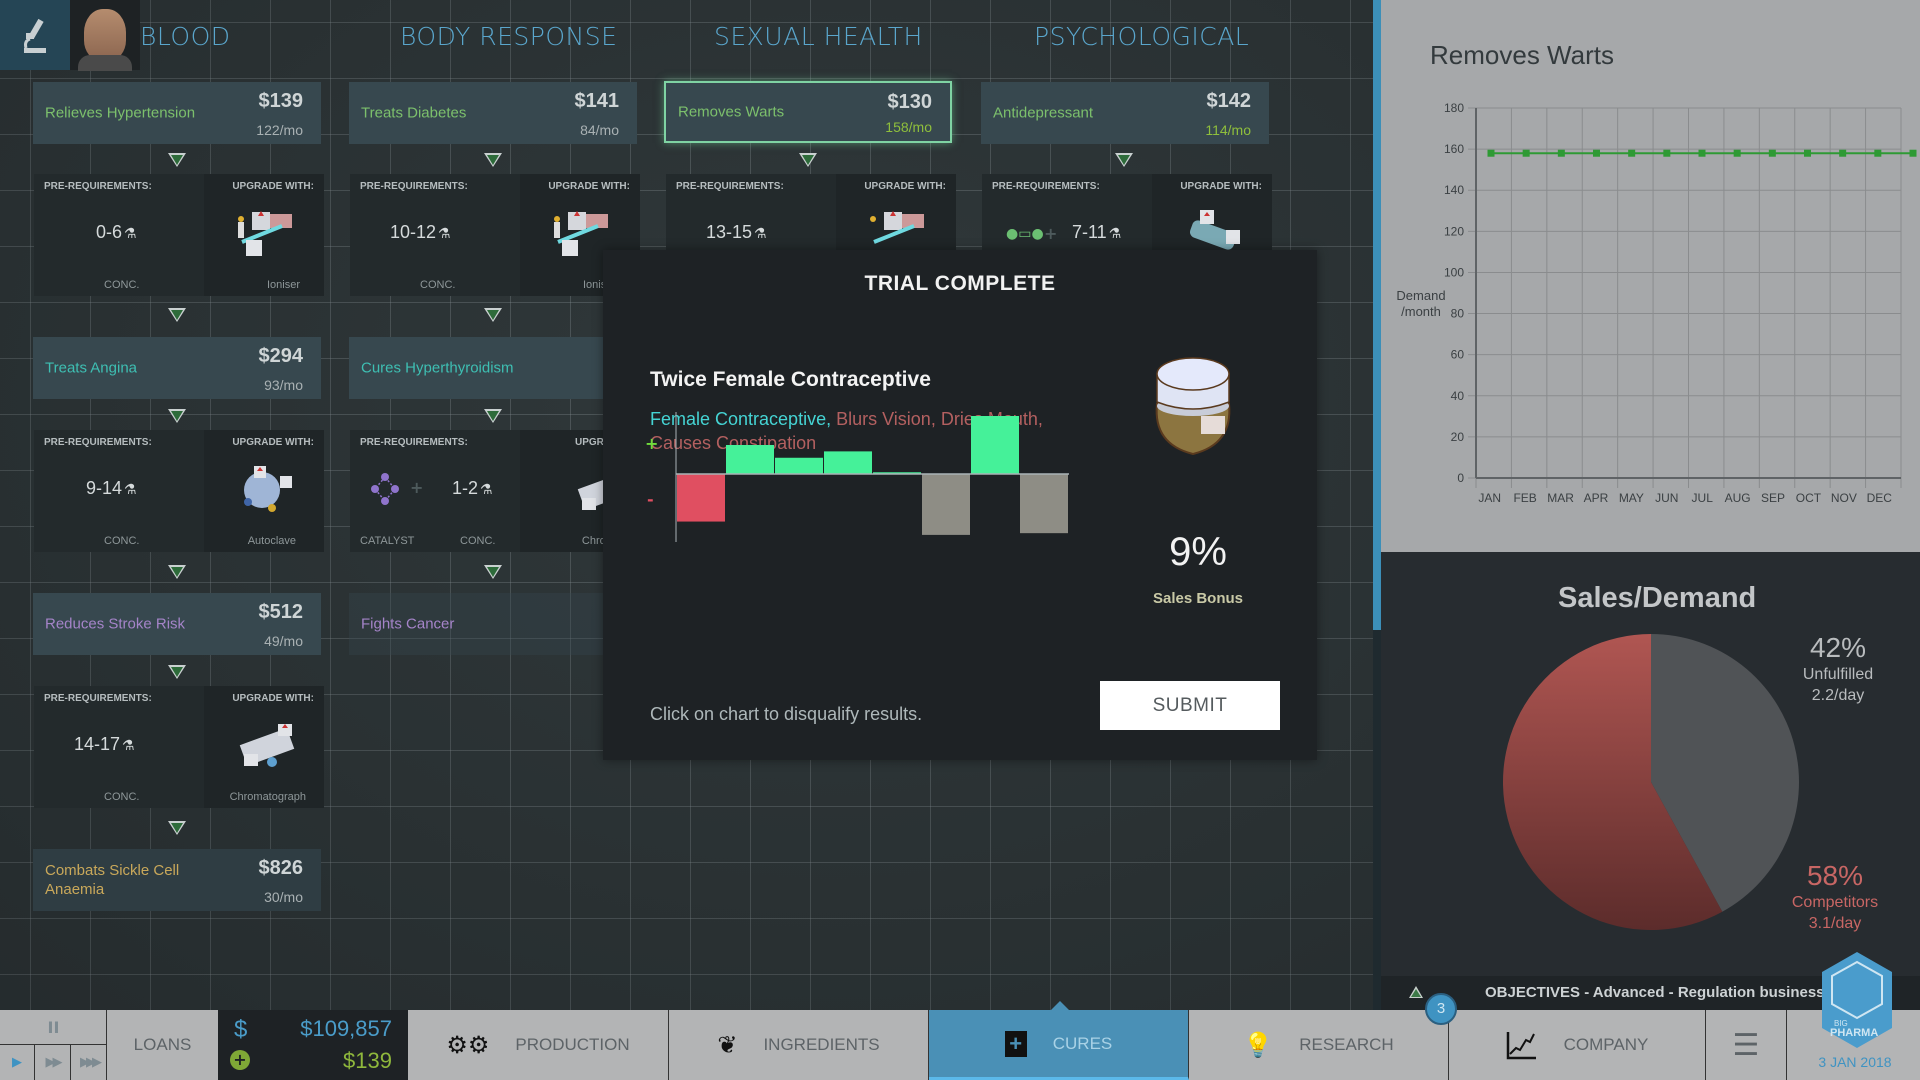 Image resolution: width=1920 pixels, height=1080 pixels. What do you see at coordinates (1441, 1009) in the screenshot?
I see `notification-badge: 3` at bounding box center [1441, 1009].